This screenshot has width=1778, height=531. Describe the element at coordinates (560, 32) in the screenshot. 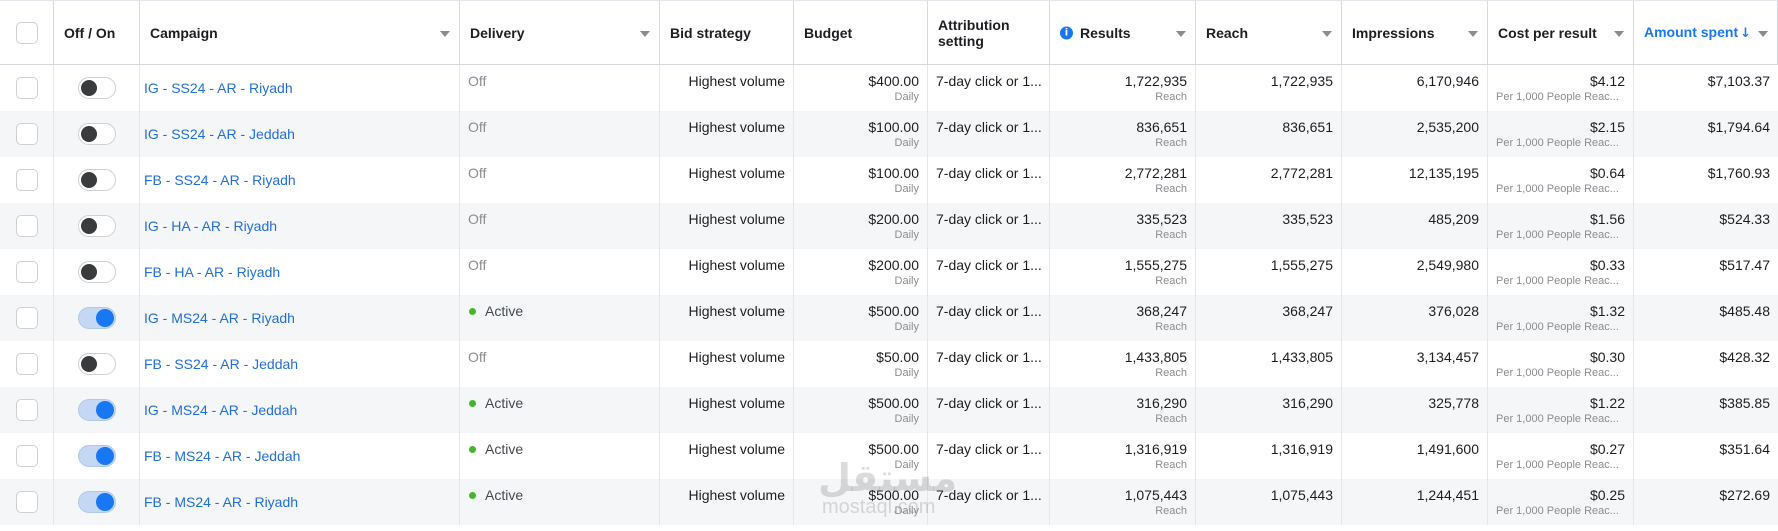

I see `header-delivery: Delivery` at that location.